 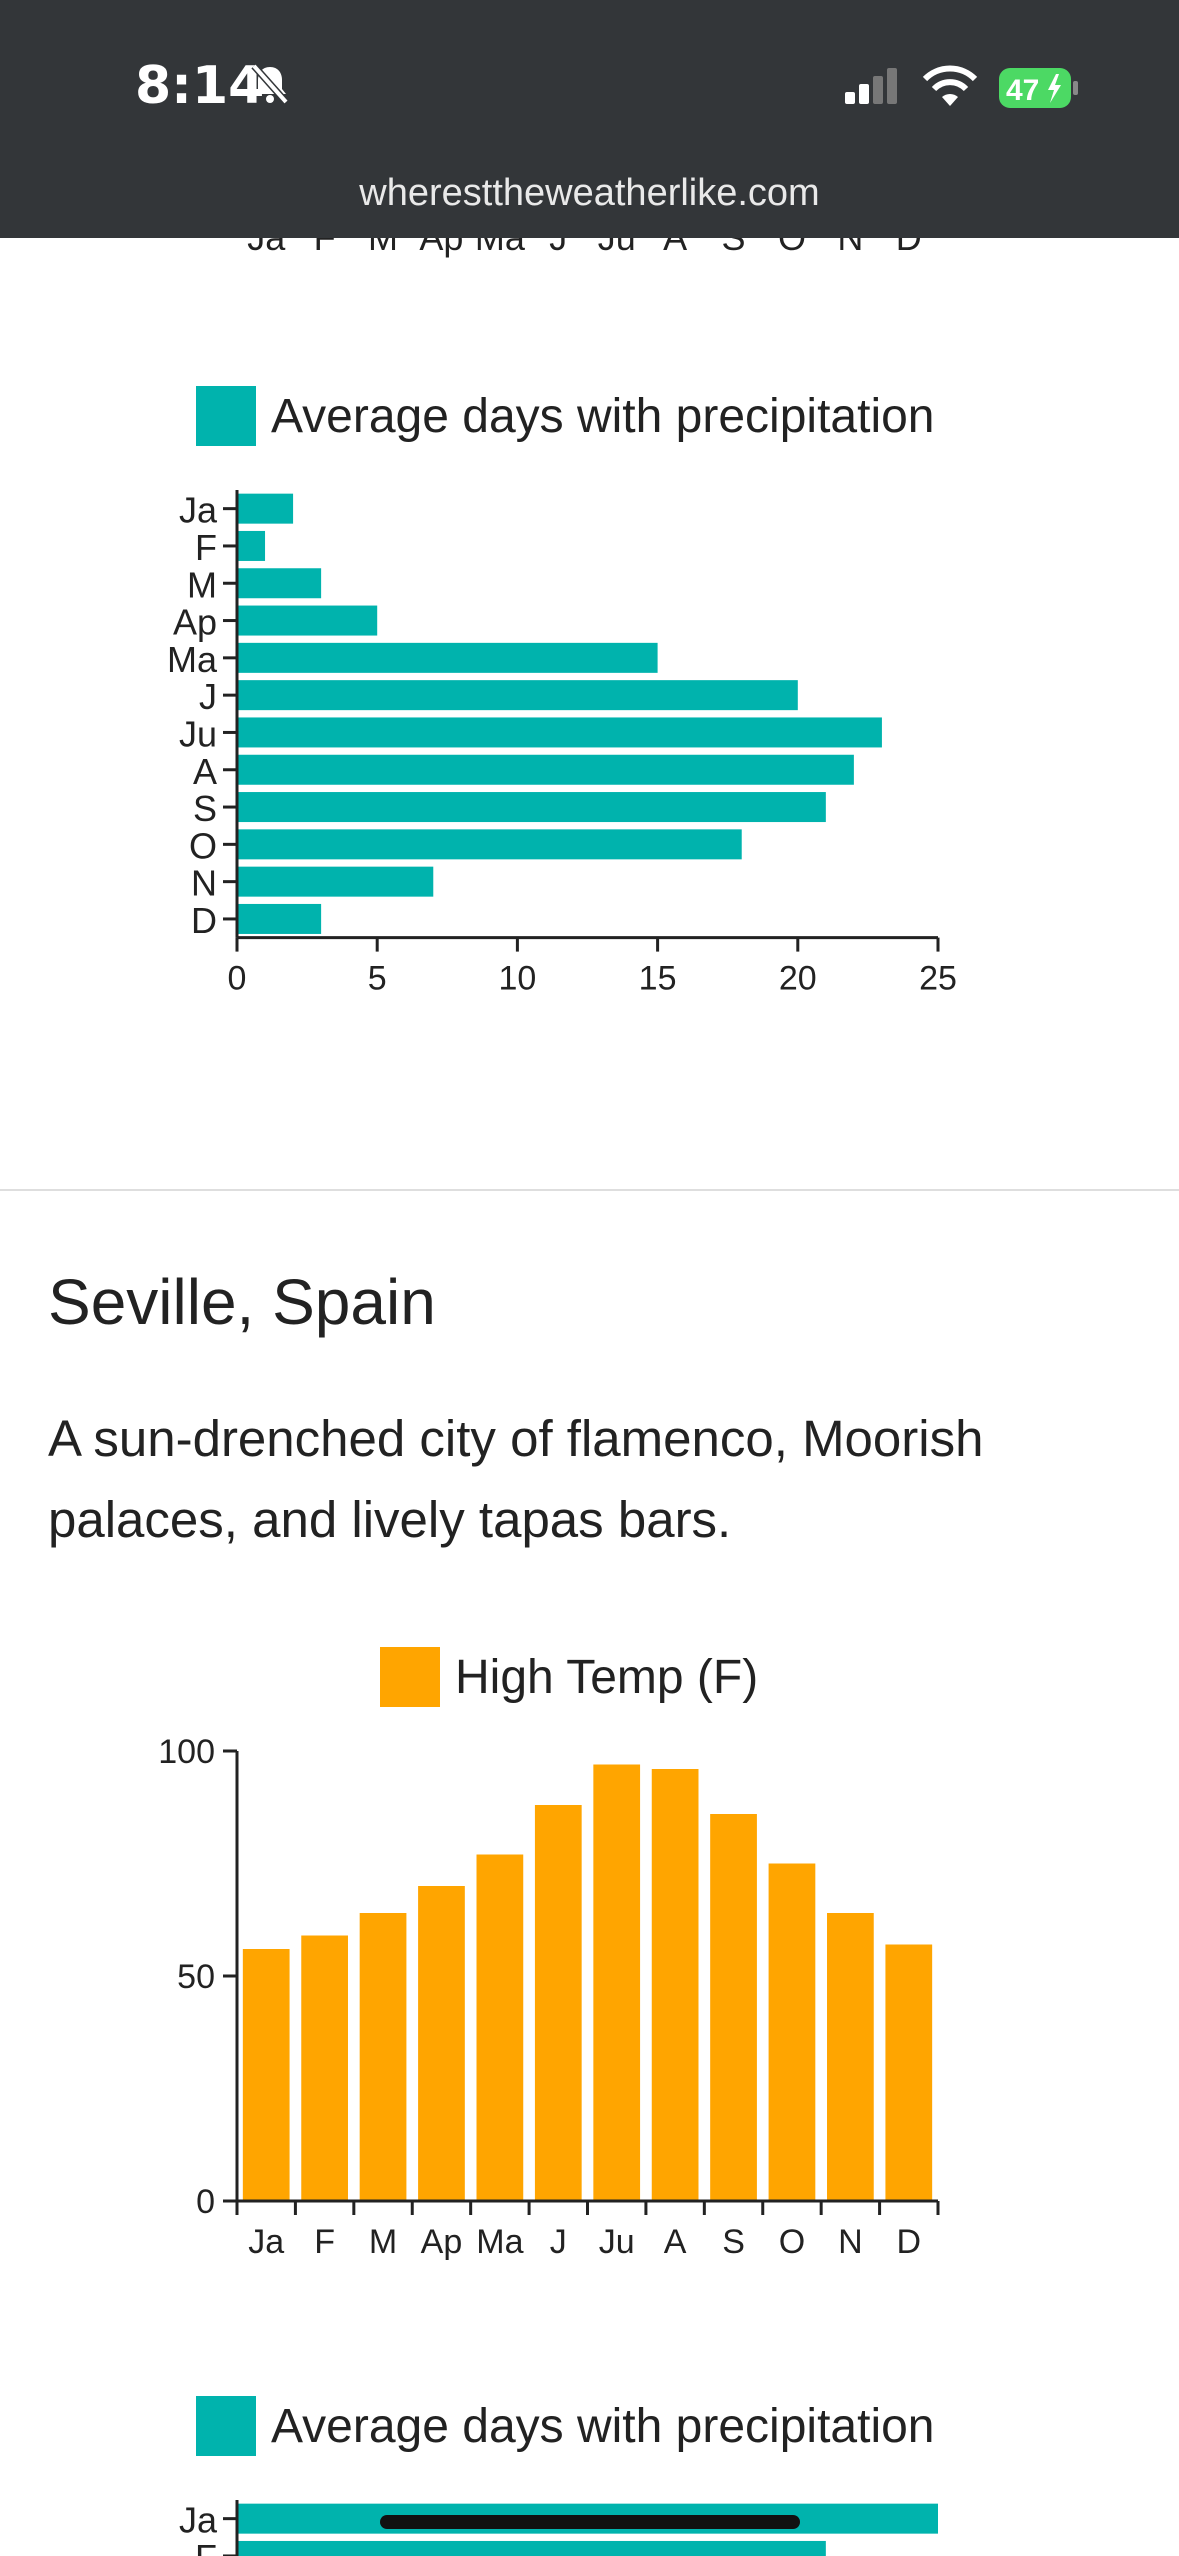 What do you see at coordinates (203, 845) in the screenshot?
I see `y-tick-label: O` at bounding box center [203, 845].